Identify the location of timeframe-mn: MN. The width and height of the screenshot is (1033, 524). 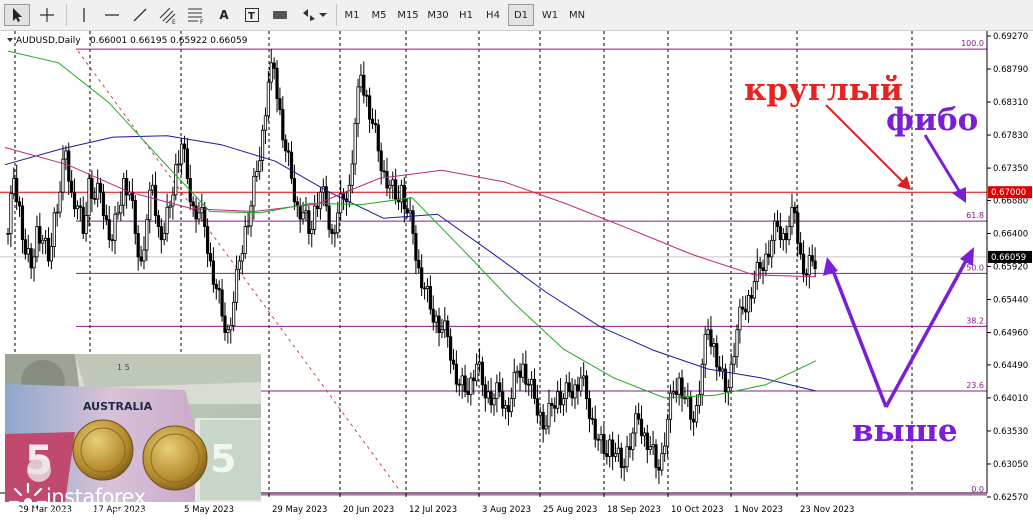
(577, 15).